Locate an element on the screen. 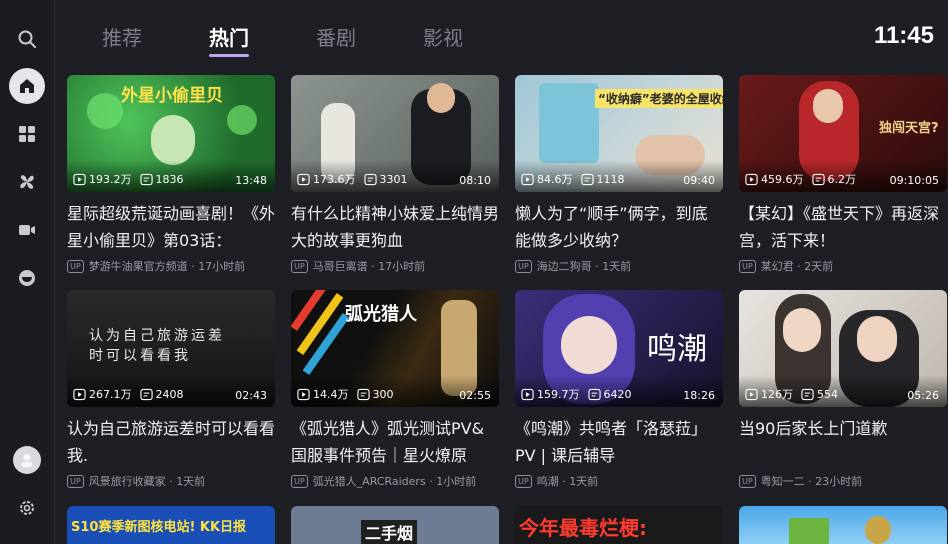  category-grid-icon is located at coordinates (27, 134).